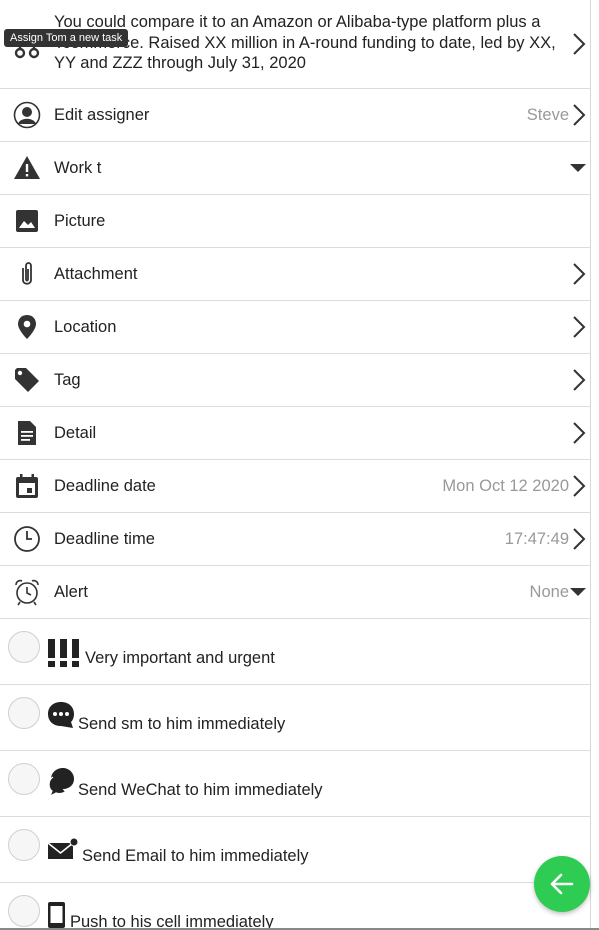 This screenshot has height=930, width=599. Describe the element at coordinates (295, 718) in the screenshot. I see `option-sms: Send sm to him immediately` at that location.